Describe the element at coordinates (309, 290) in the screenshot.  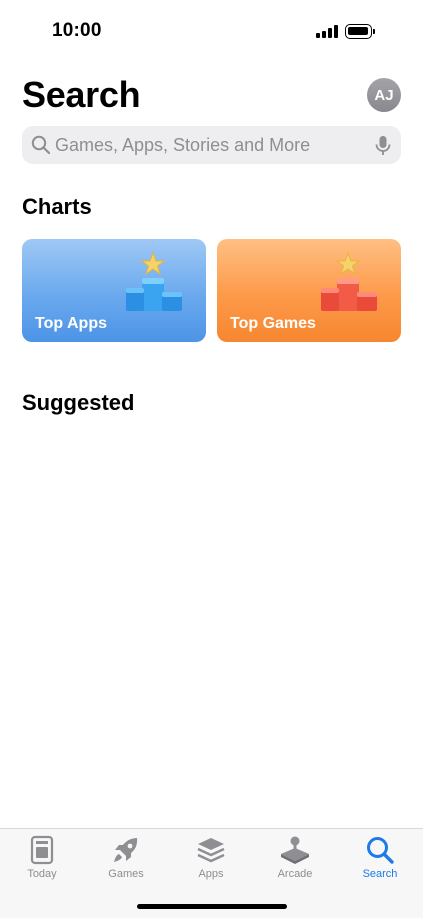
I see `top-games-card: Top Games` at that location.